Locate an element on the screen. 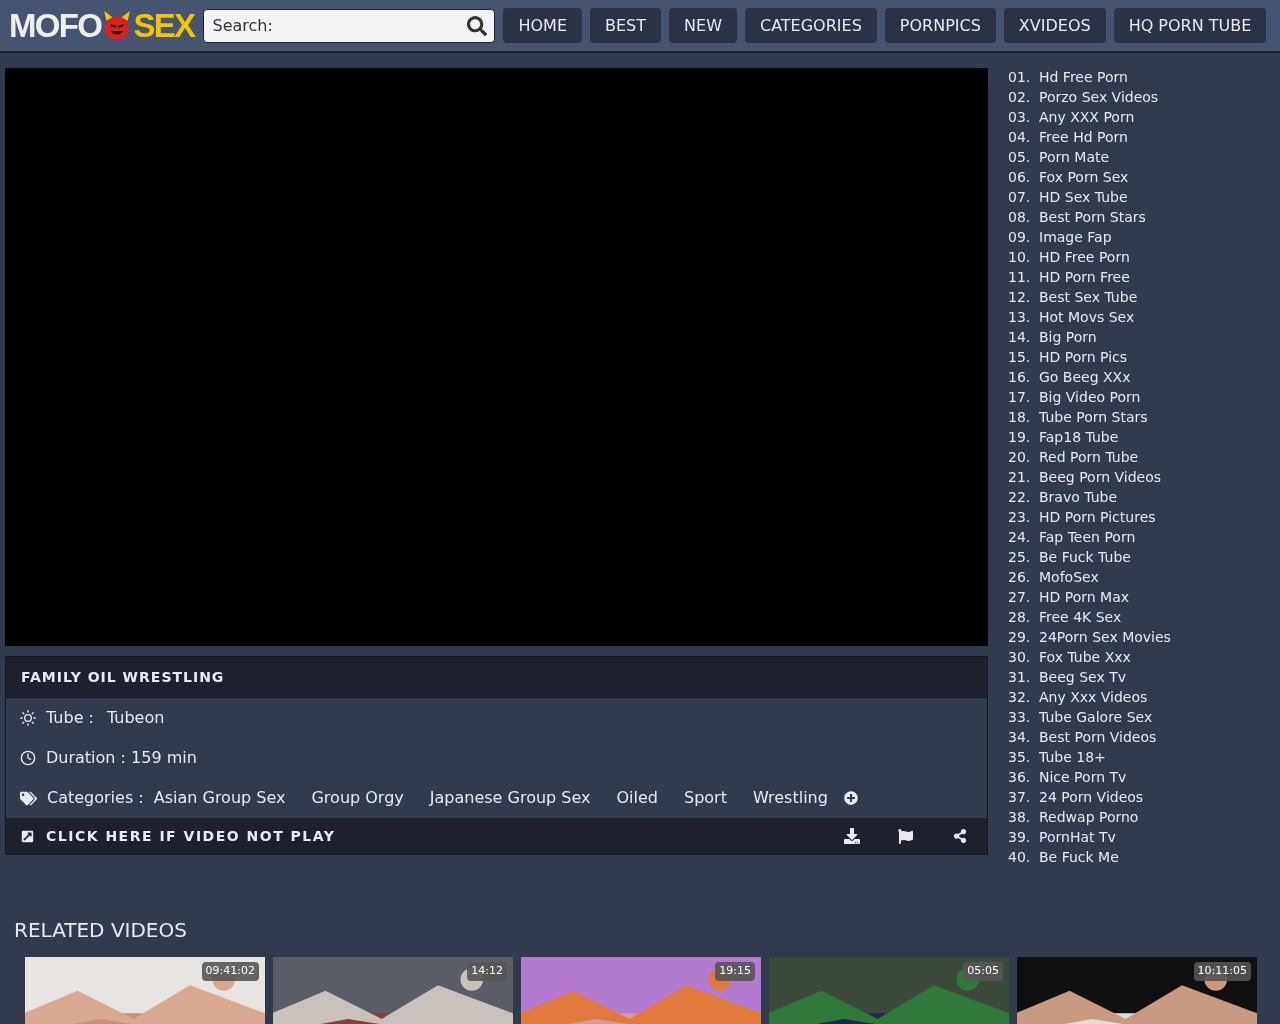 This screenshot has width=1280, height=1024. sidebar-link: Hd Free Porn is located at coordinates (1083, 77).